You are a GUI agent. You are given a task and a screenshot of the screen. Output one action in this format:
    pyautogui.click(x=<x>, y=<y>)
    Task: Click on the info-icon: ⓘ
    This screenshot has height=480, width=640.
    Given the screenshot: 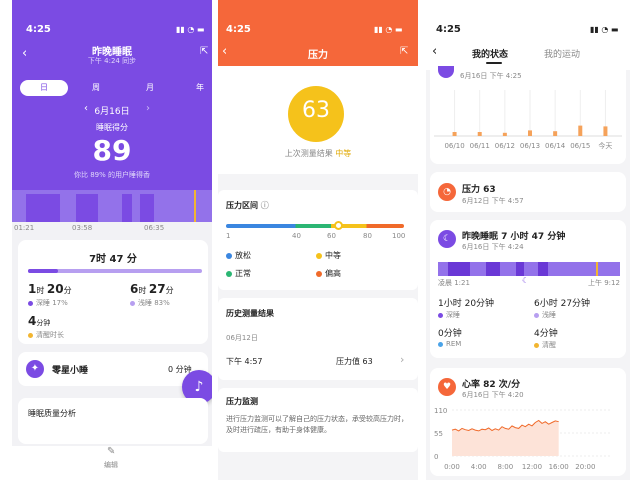 What is the action you would take?
    pyautogui.click(x=265, y=205)
    